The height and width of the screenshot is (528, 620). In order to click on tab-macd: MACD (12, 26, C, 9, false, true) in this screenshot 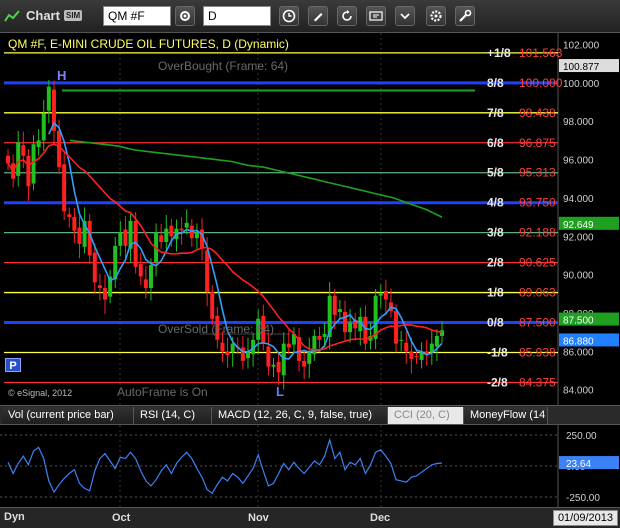, I will do `click(300, 415)`.